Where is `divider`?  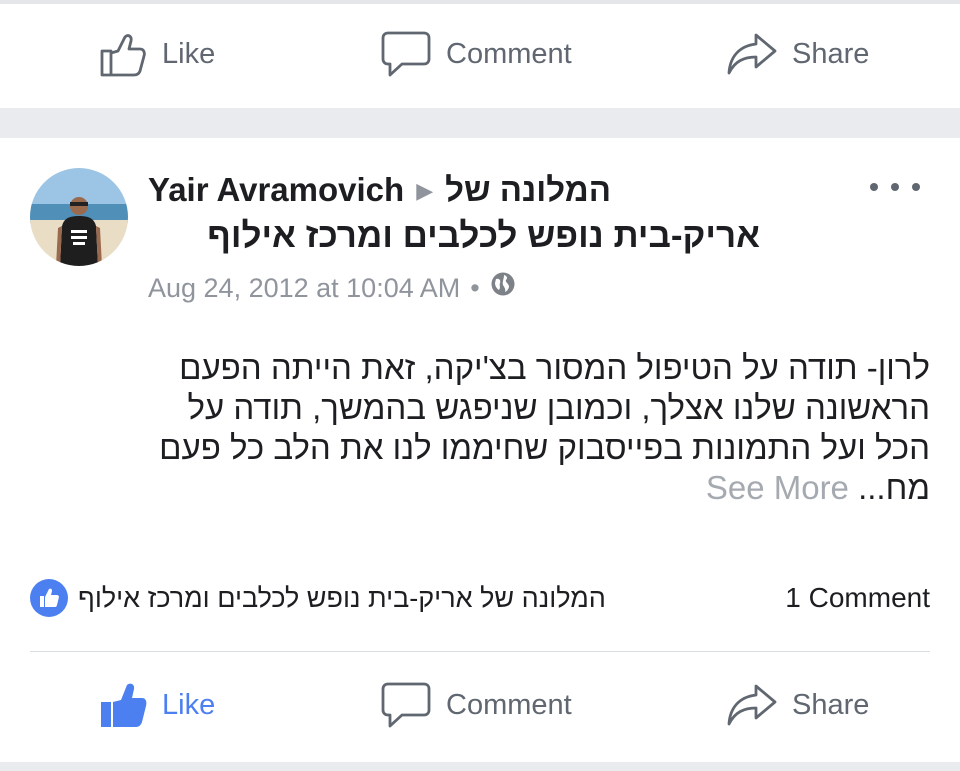
divider is located at coordinates (480, 651).